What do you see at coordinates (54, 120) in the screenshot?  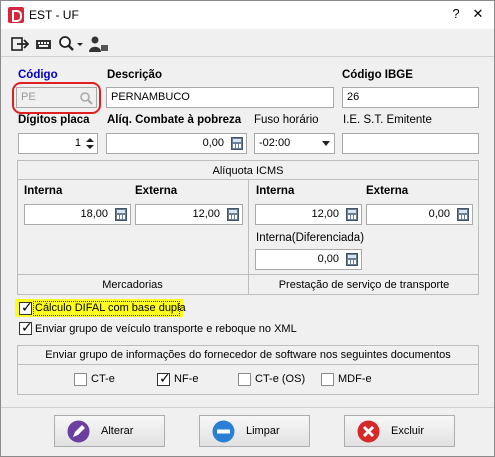 I see `digitos-placa-label: Dígitos placa` at bounding box center [54, 120].